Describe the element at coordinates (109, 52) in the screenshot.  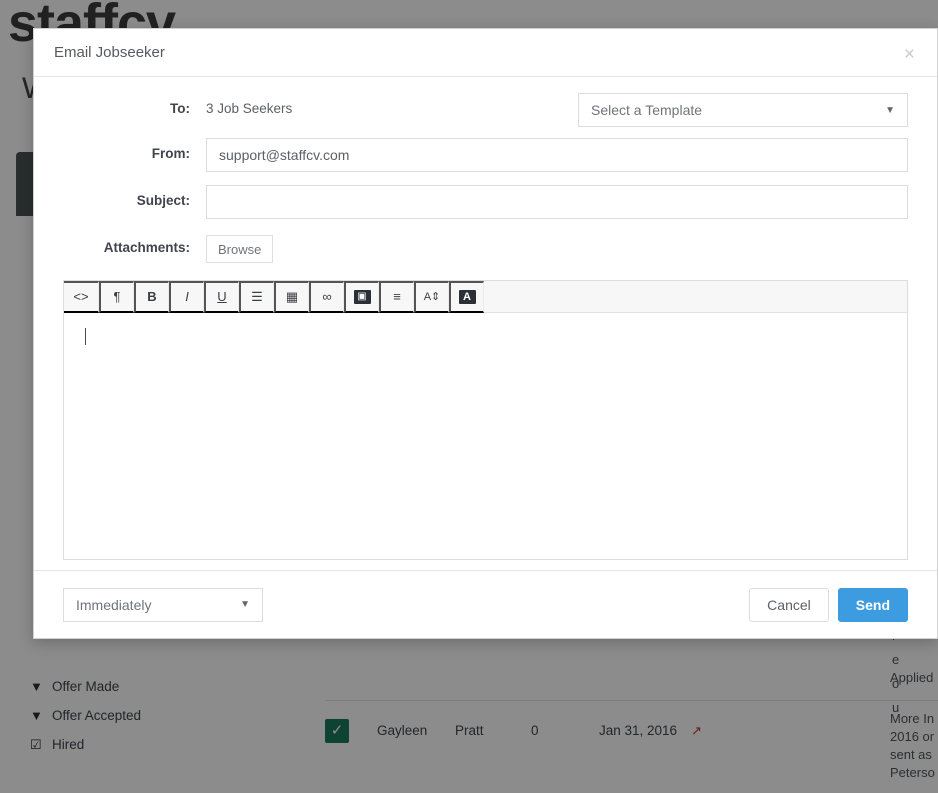
I see `modal-title: Email Jobseeker` at that location.